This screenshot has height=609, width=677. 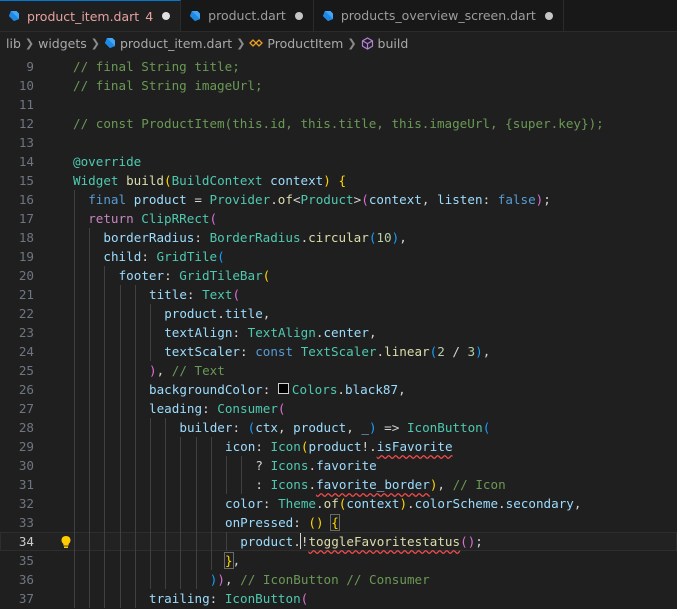 I want to click on breadcrumb-item-0: lib, so click(x=13, y=43).